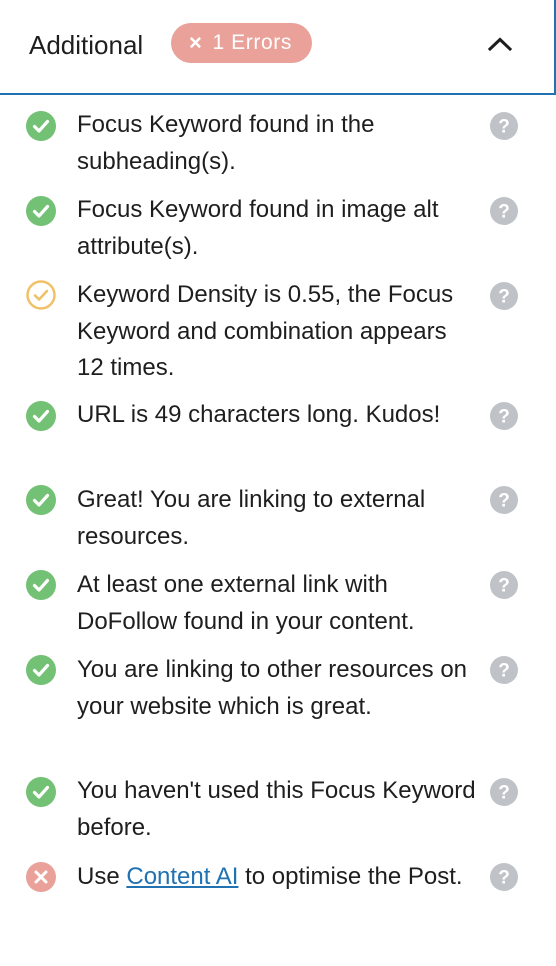 Image resolution: width=556 pixels, height=966 pixels. I want to click on chevron-up-icon, so click(500, 44).